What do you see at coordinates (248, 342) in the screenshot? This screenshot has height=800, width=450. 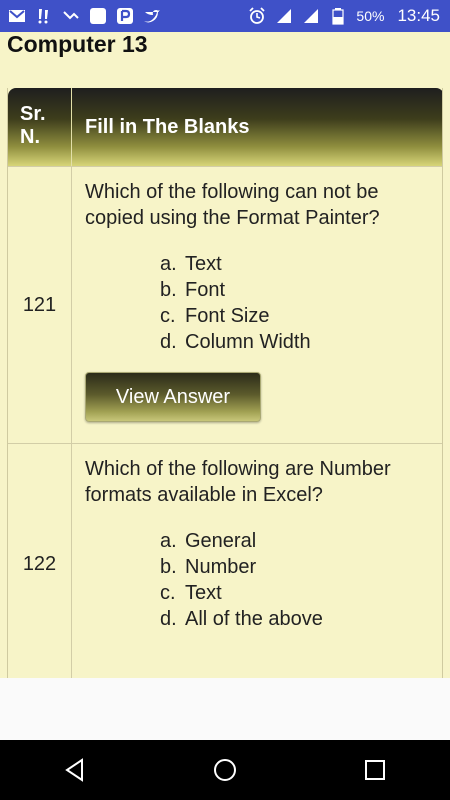 I see `option-text: Column Width` at bounding box center [248, 342].